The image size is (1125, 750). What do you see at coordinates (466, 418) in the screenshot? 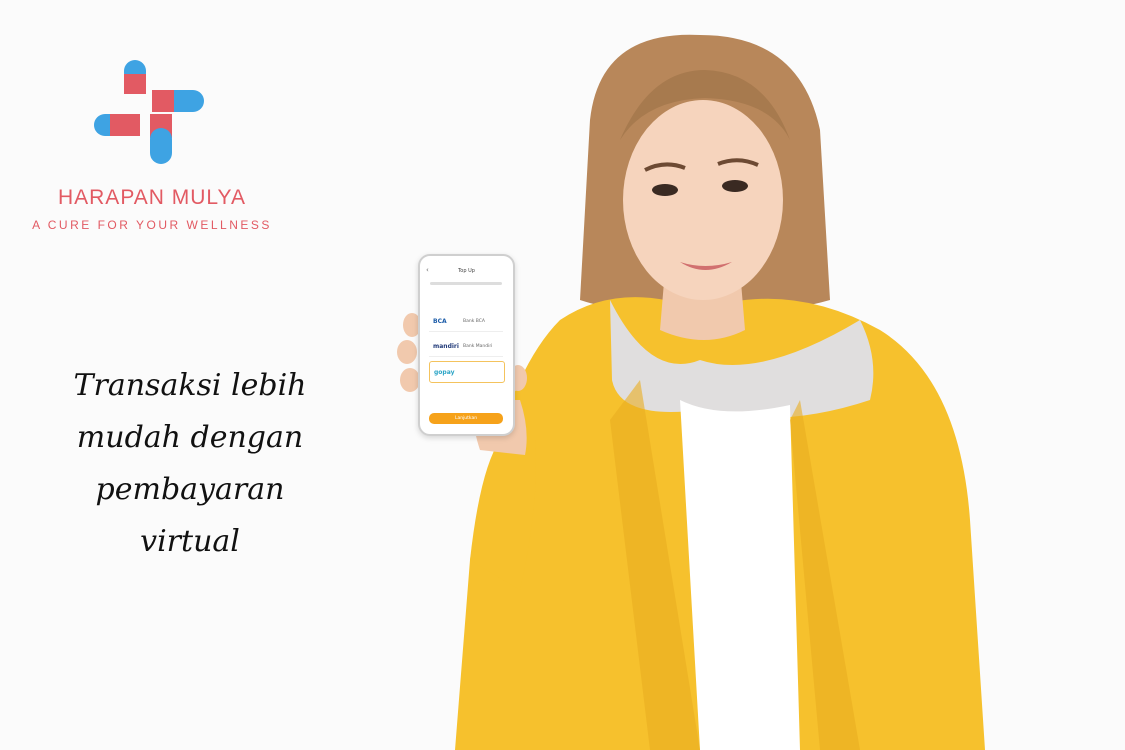
I see `phone-continue-button: Lanjutkan` at bounding box center [466, 418].